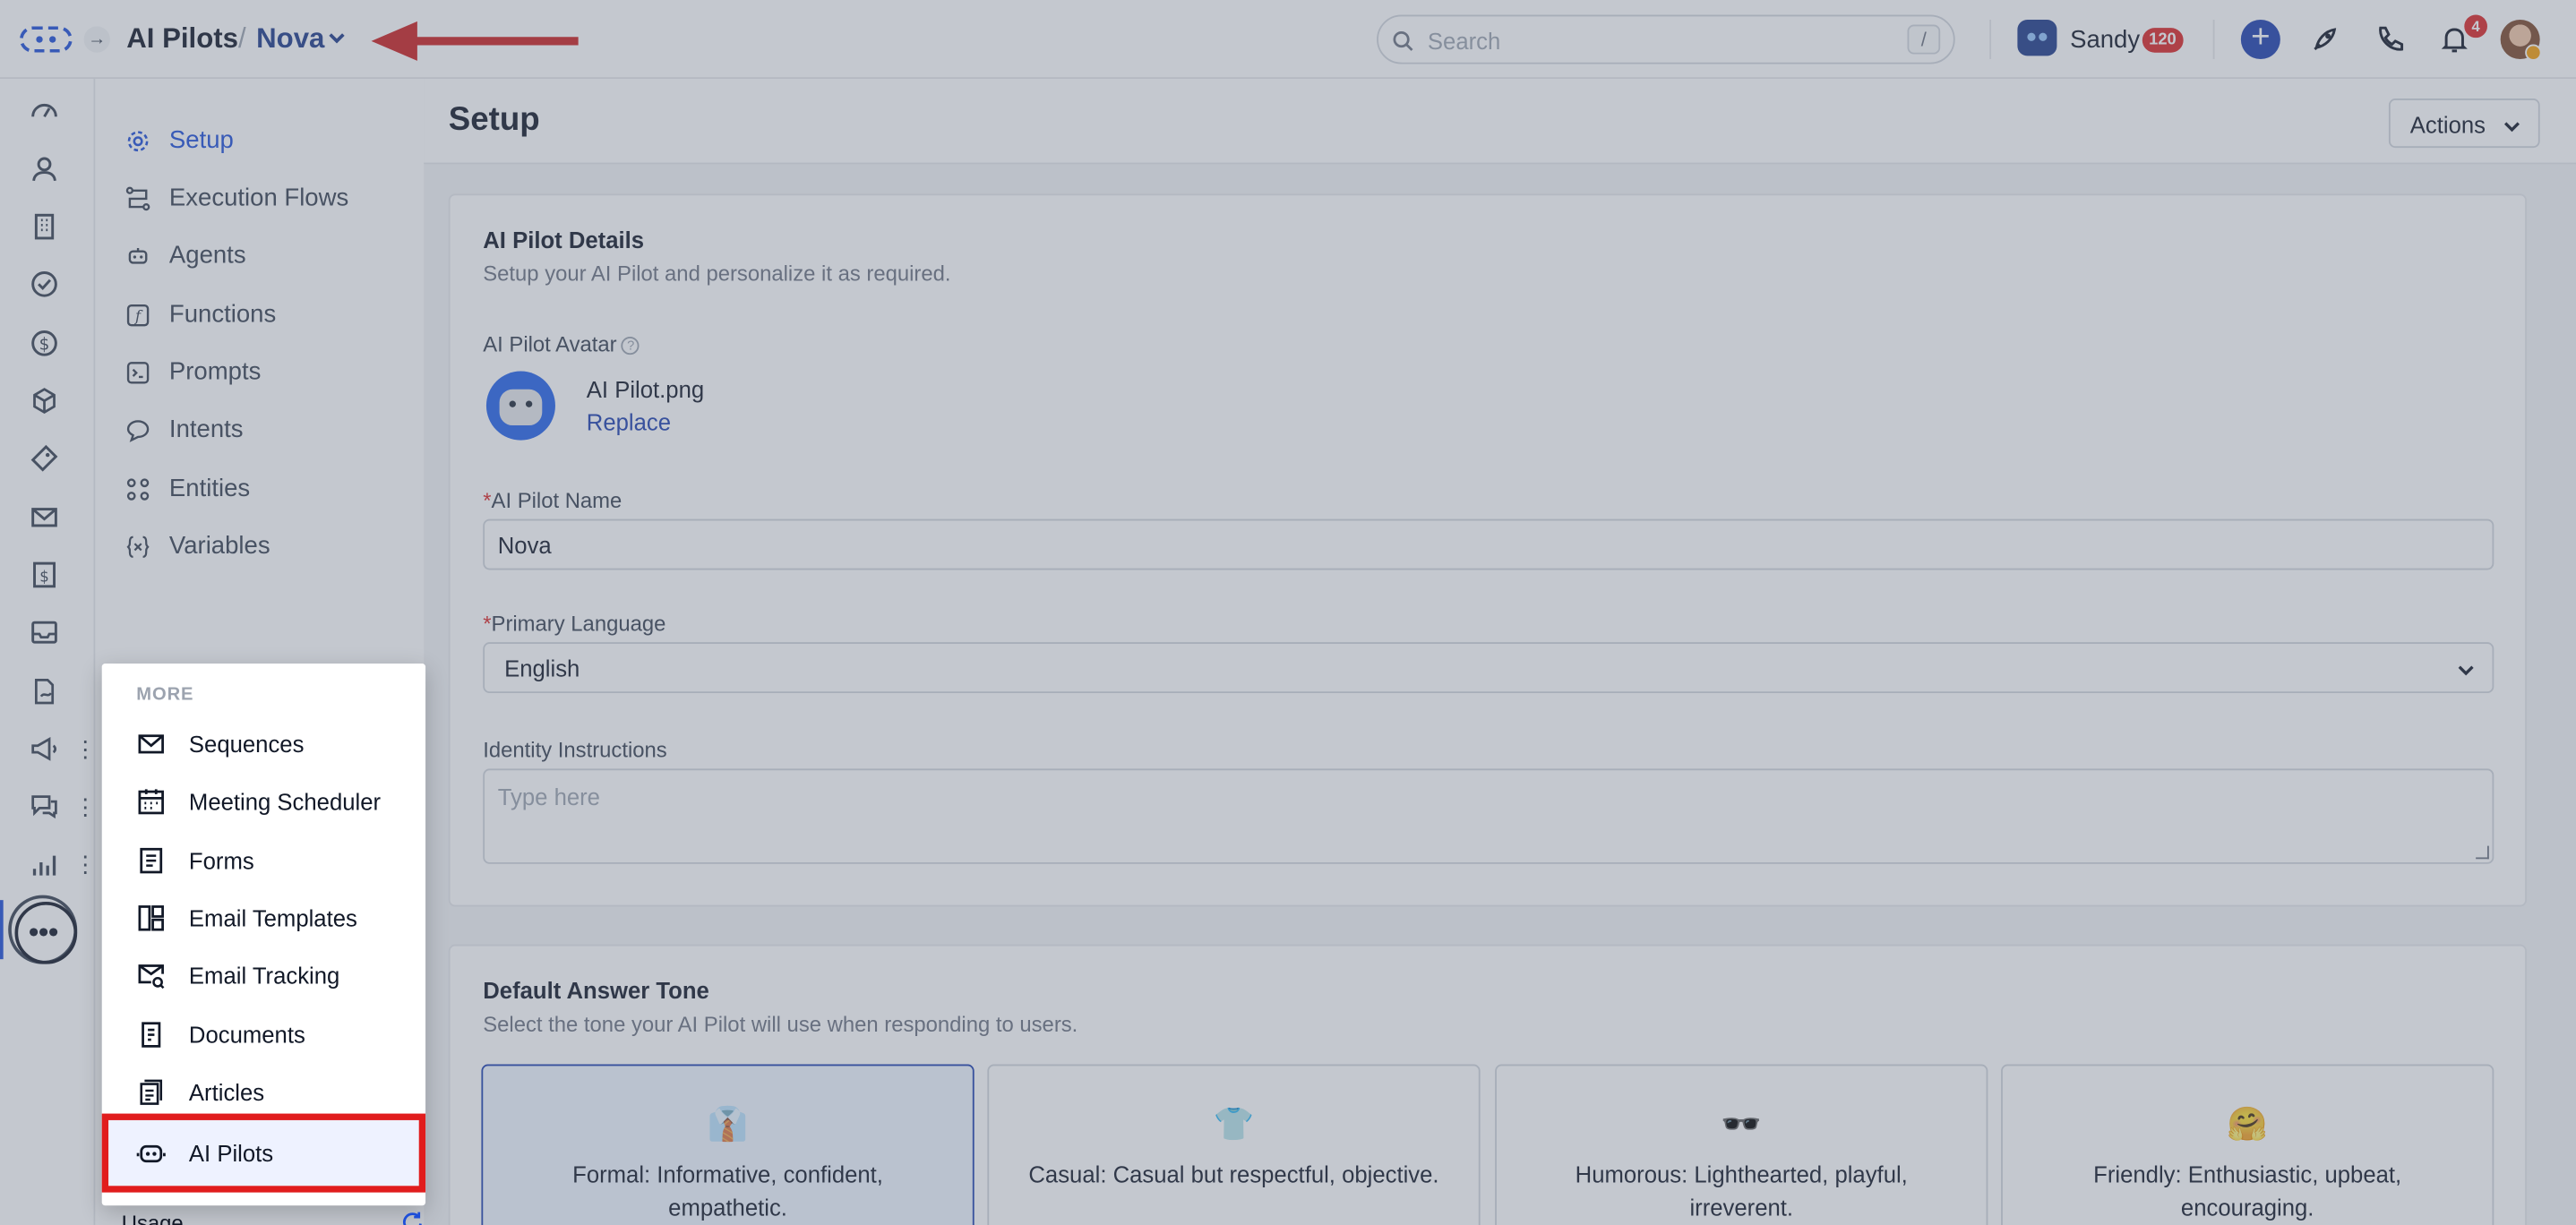 The height and width of the screenshot is (1225, 2576). Describe the element at coordinates (151, 1154) in the screenshot. I see `ai-pilot-icon` at that location.